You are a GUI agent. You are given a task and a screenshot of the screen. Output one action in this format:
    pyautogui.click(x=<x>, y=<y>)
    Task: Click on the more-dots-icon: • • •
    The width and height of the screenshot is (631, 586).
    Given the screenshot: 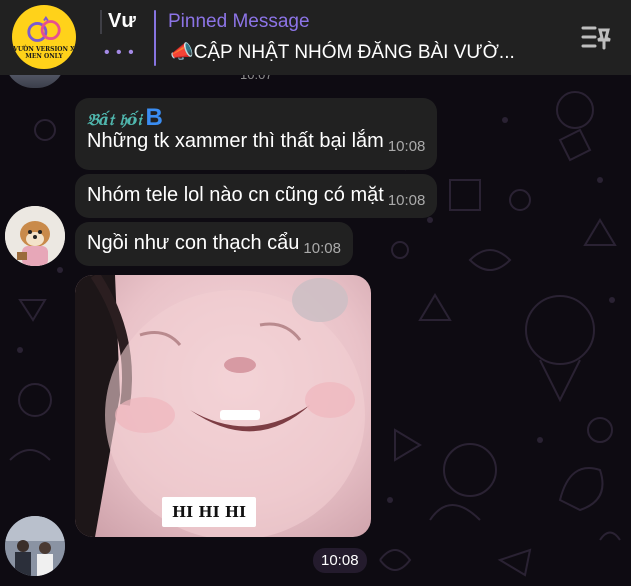 What is the action you would take?
    pyautogui.click(x=119, y=53)
    